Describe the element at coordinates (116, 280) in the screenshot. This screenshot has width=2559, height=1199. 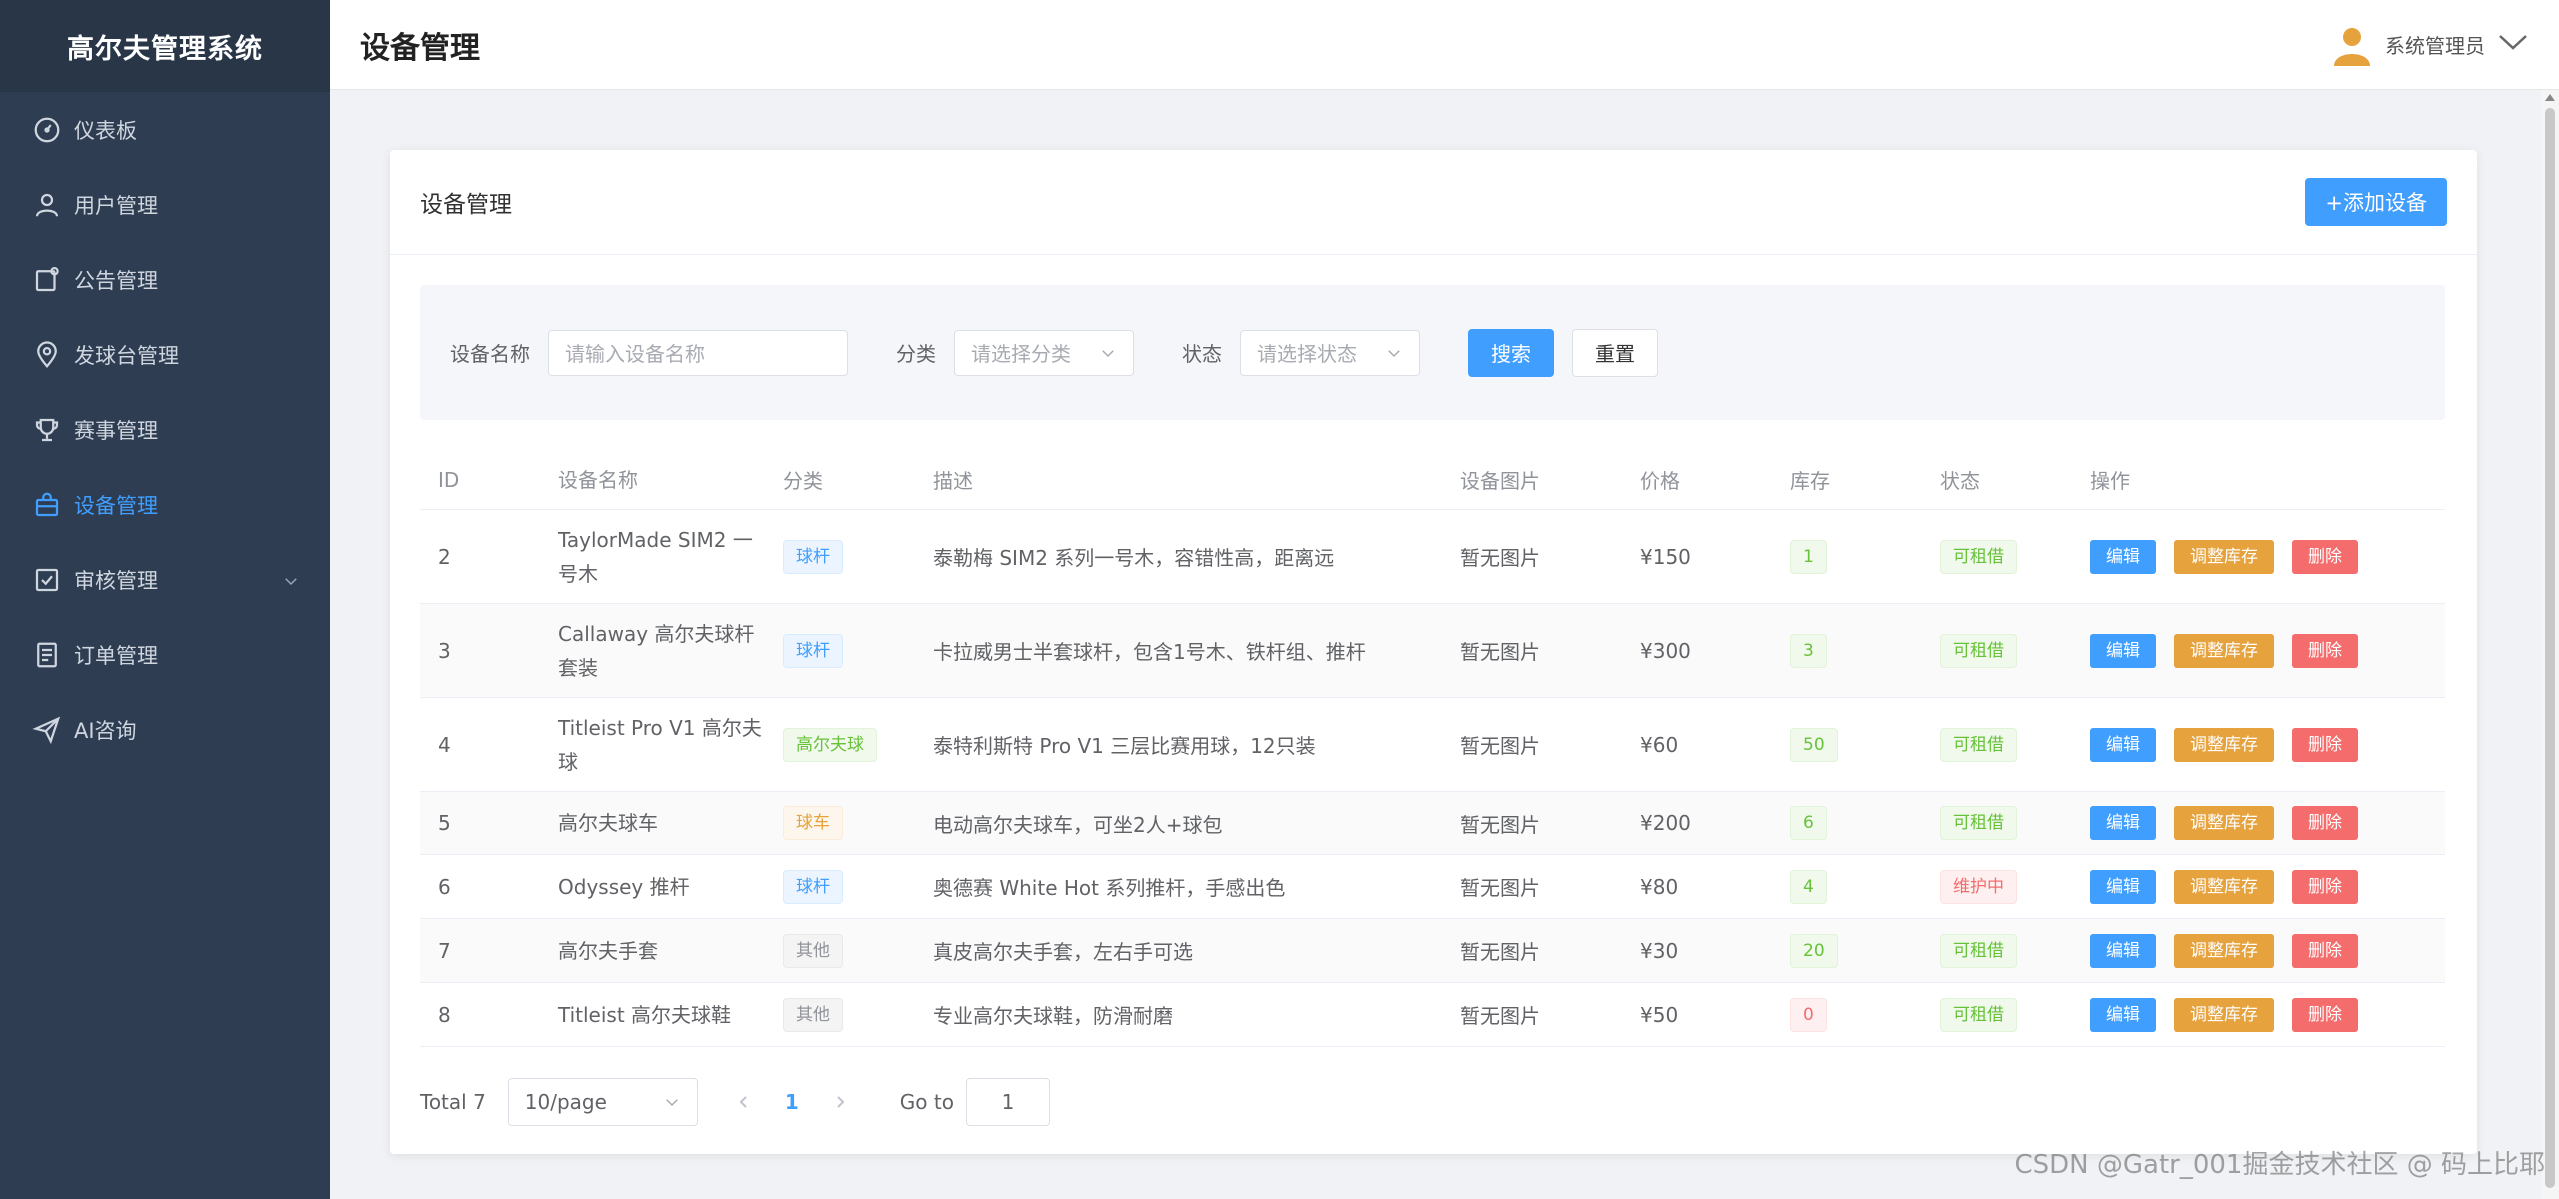
I see `sidebar-item-label: 公告管理` at that location.